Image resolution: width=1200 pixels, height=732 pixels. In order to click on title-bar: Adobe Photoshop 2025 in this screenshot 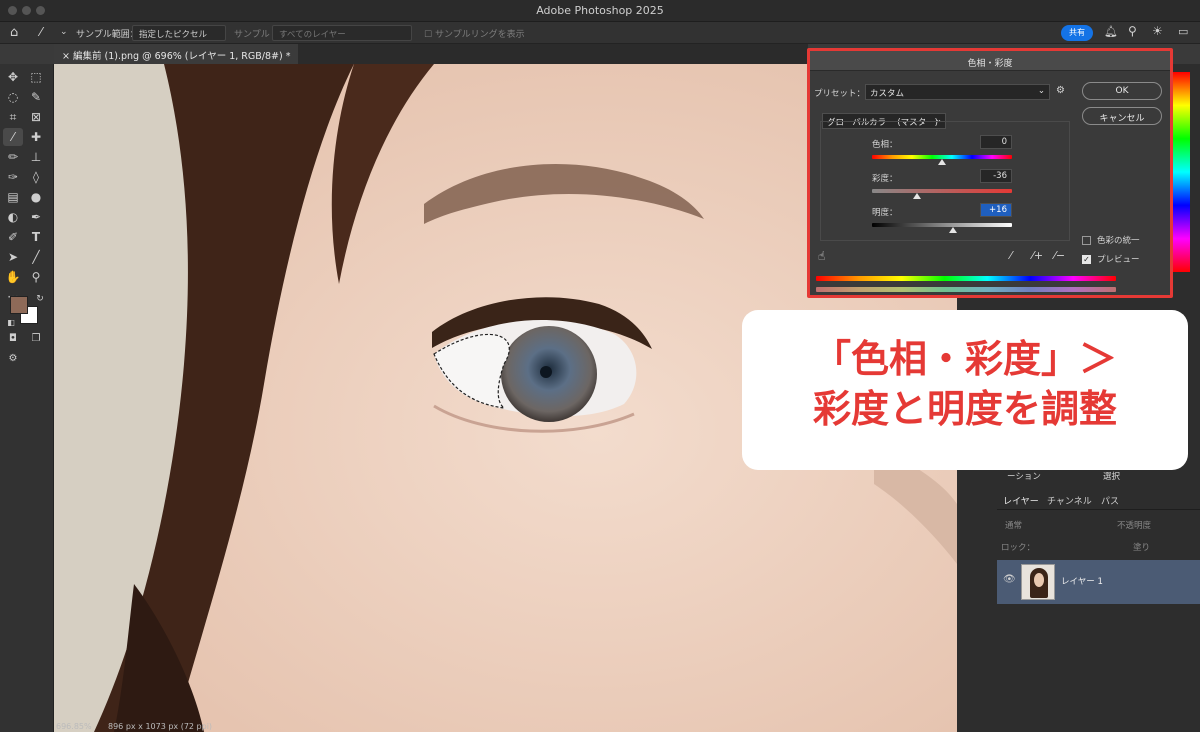, I will do `click(600, 11)`.